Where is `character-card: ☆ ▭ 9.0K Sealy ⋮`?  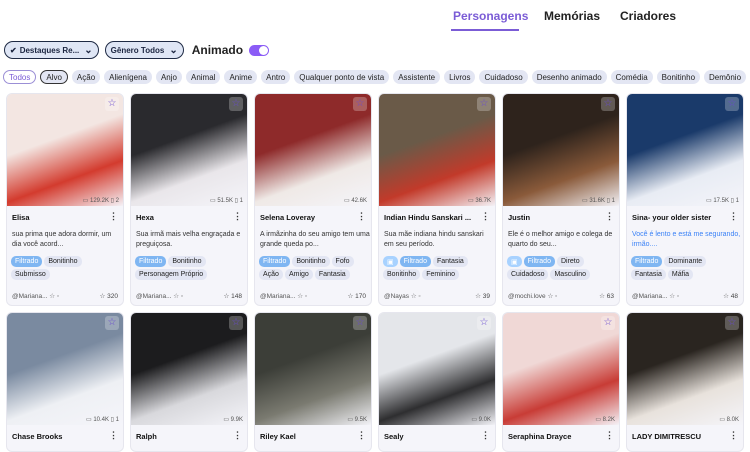
character-card: ☆ ▭ 9.0K Sealy ⋮ is located at coordinates (437, 382).